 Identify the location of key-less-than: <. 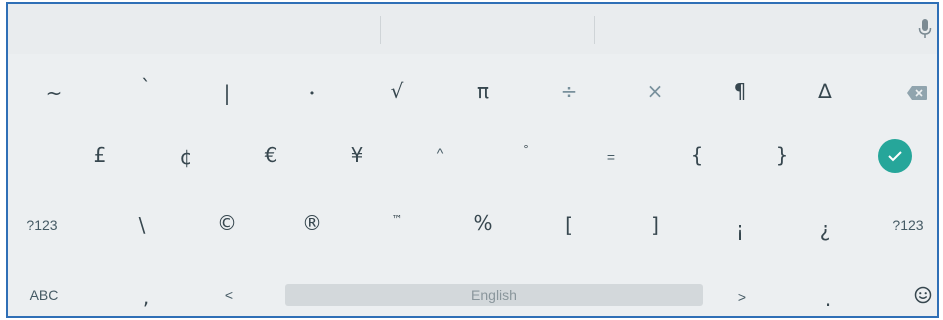
(229, 295).